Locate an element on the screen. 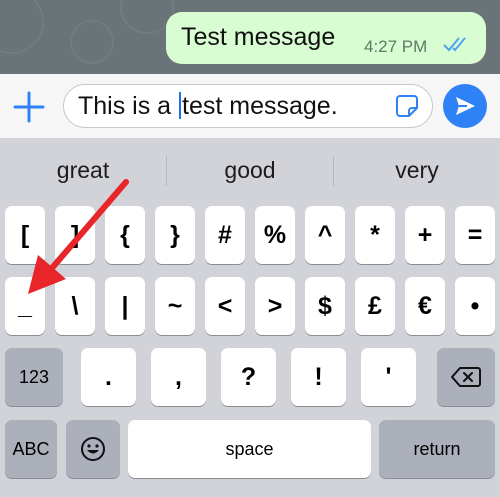 Image resolution: width=500 pixels, height=497 pixels. backspace-icon is located at coordinates (466, 377).